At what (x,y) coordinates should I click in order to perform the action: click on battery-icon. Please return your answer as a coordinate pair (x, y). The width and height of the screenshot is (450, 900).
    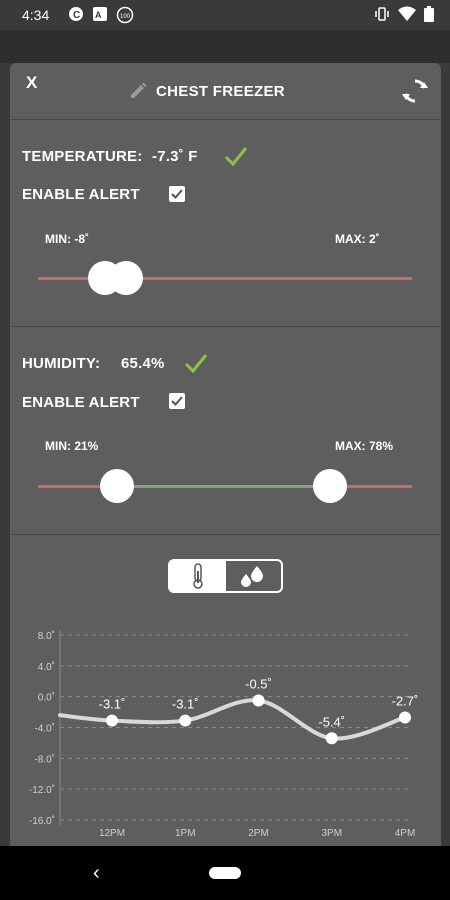
    Looking at the image, I should click on (429, 14).